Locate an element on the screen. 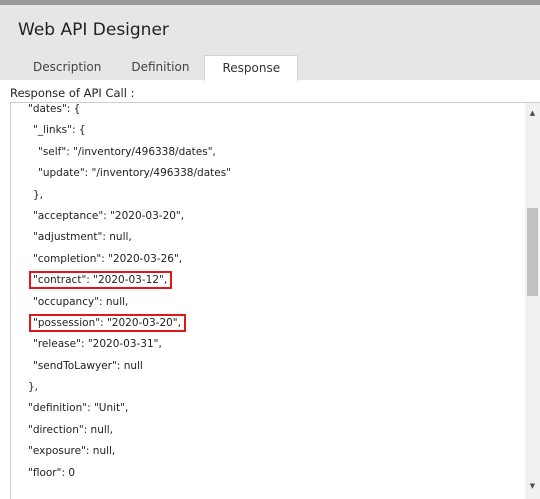 This screenshot has width=540, height=499. code-line: "sendToLawyer": null is located at coordinates (268, 366).